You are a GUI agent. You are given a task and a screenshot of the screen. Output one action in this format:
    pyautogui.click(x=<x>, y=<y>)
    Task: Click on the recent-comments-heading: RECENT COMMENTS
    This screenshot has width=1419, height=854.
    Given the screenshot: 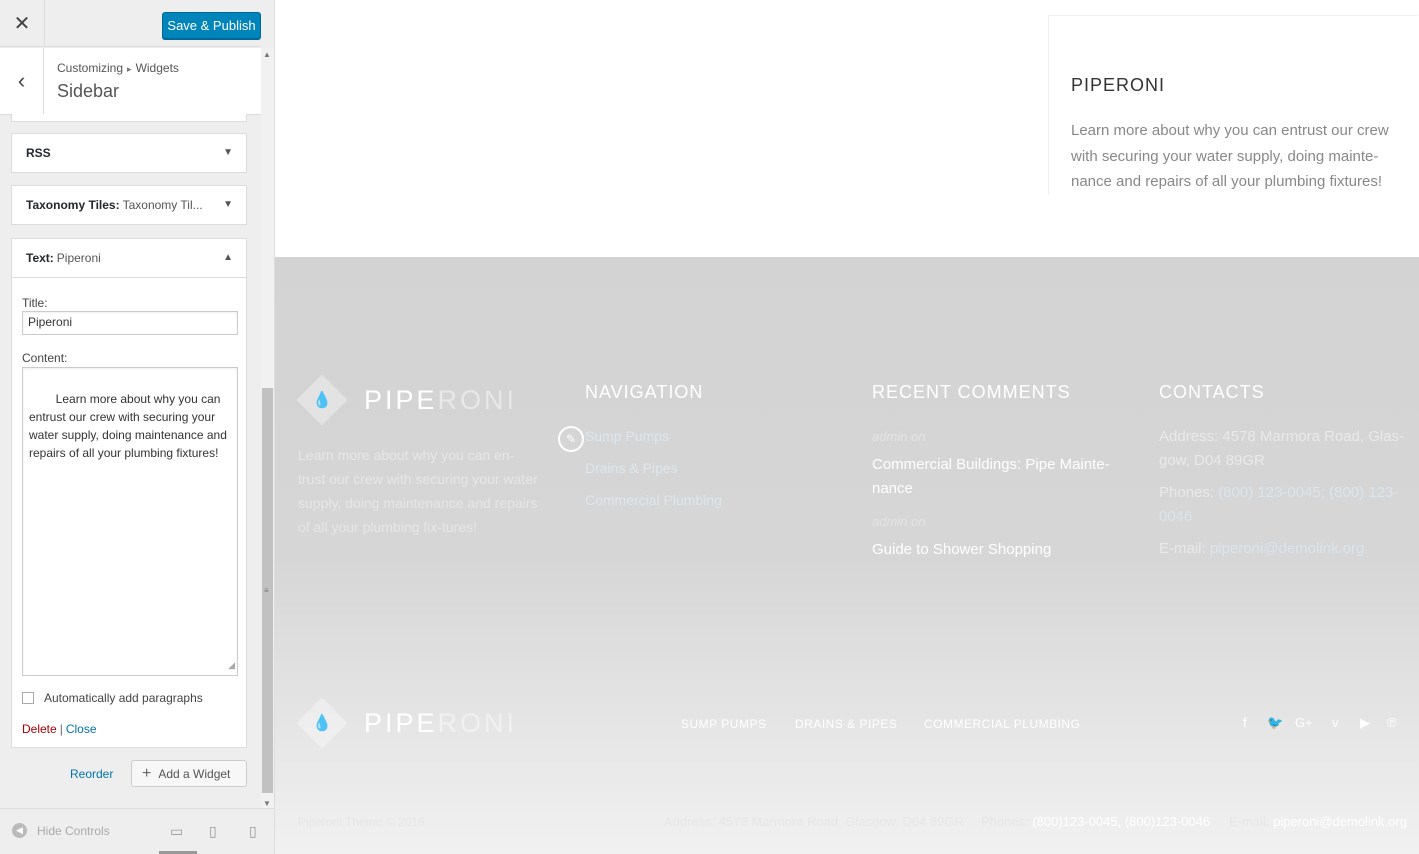 What is the action you would take?
    pyautogui.click(x=971, y=392)
    